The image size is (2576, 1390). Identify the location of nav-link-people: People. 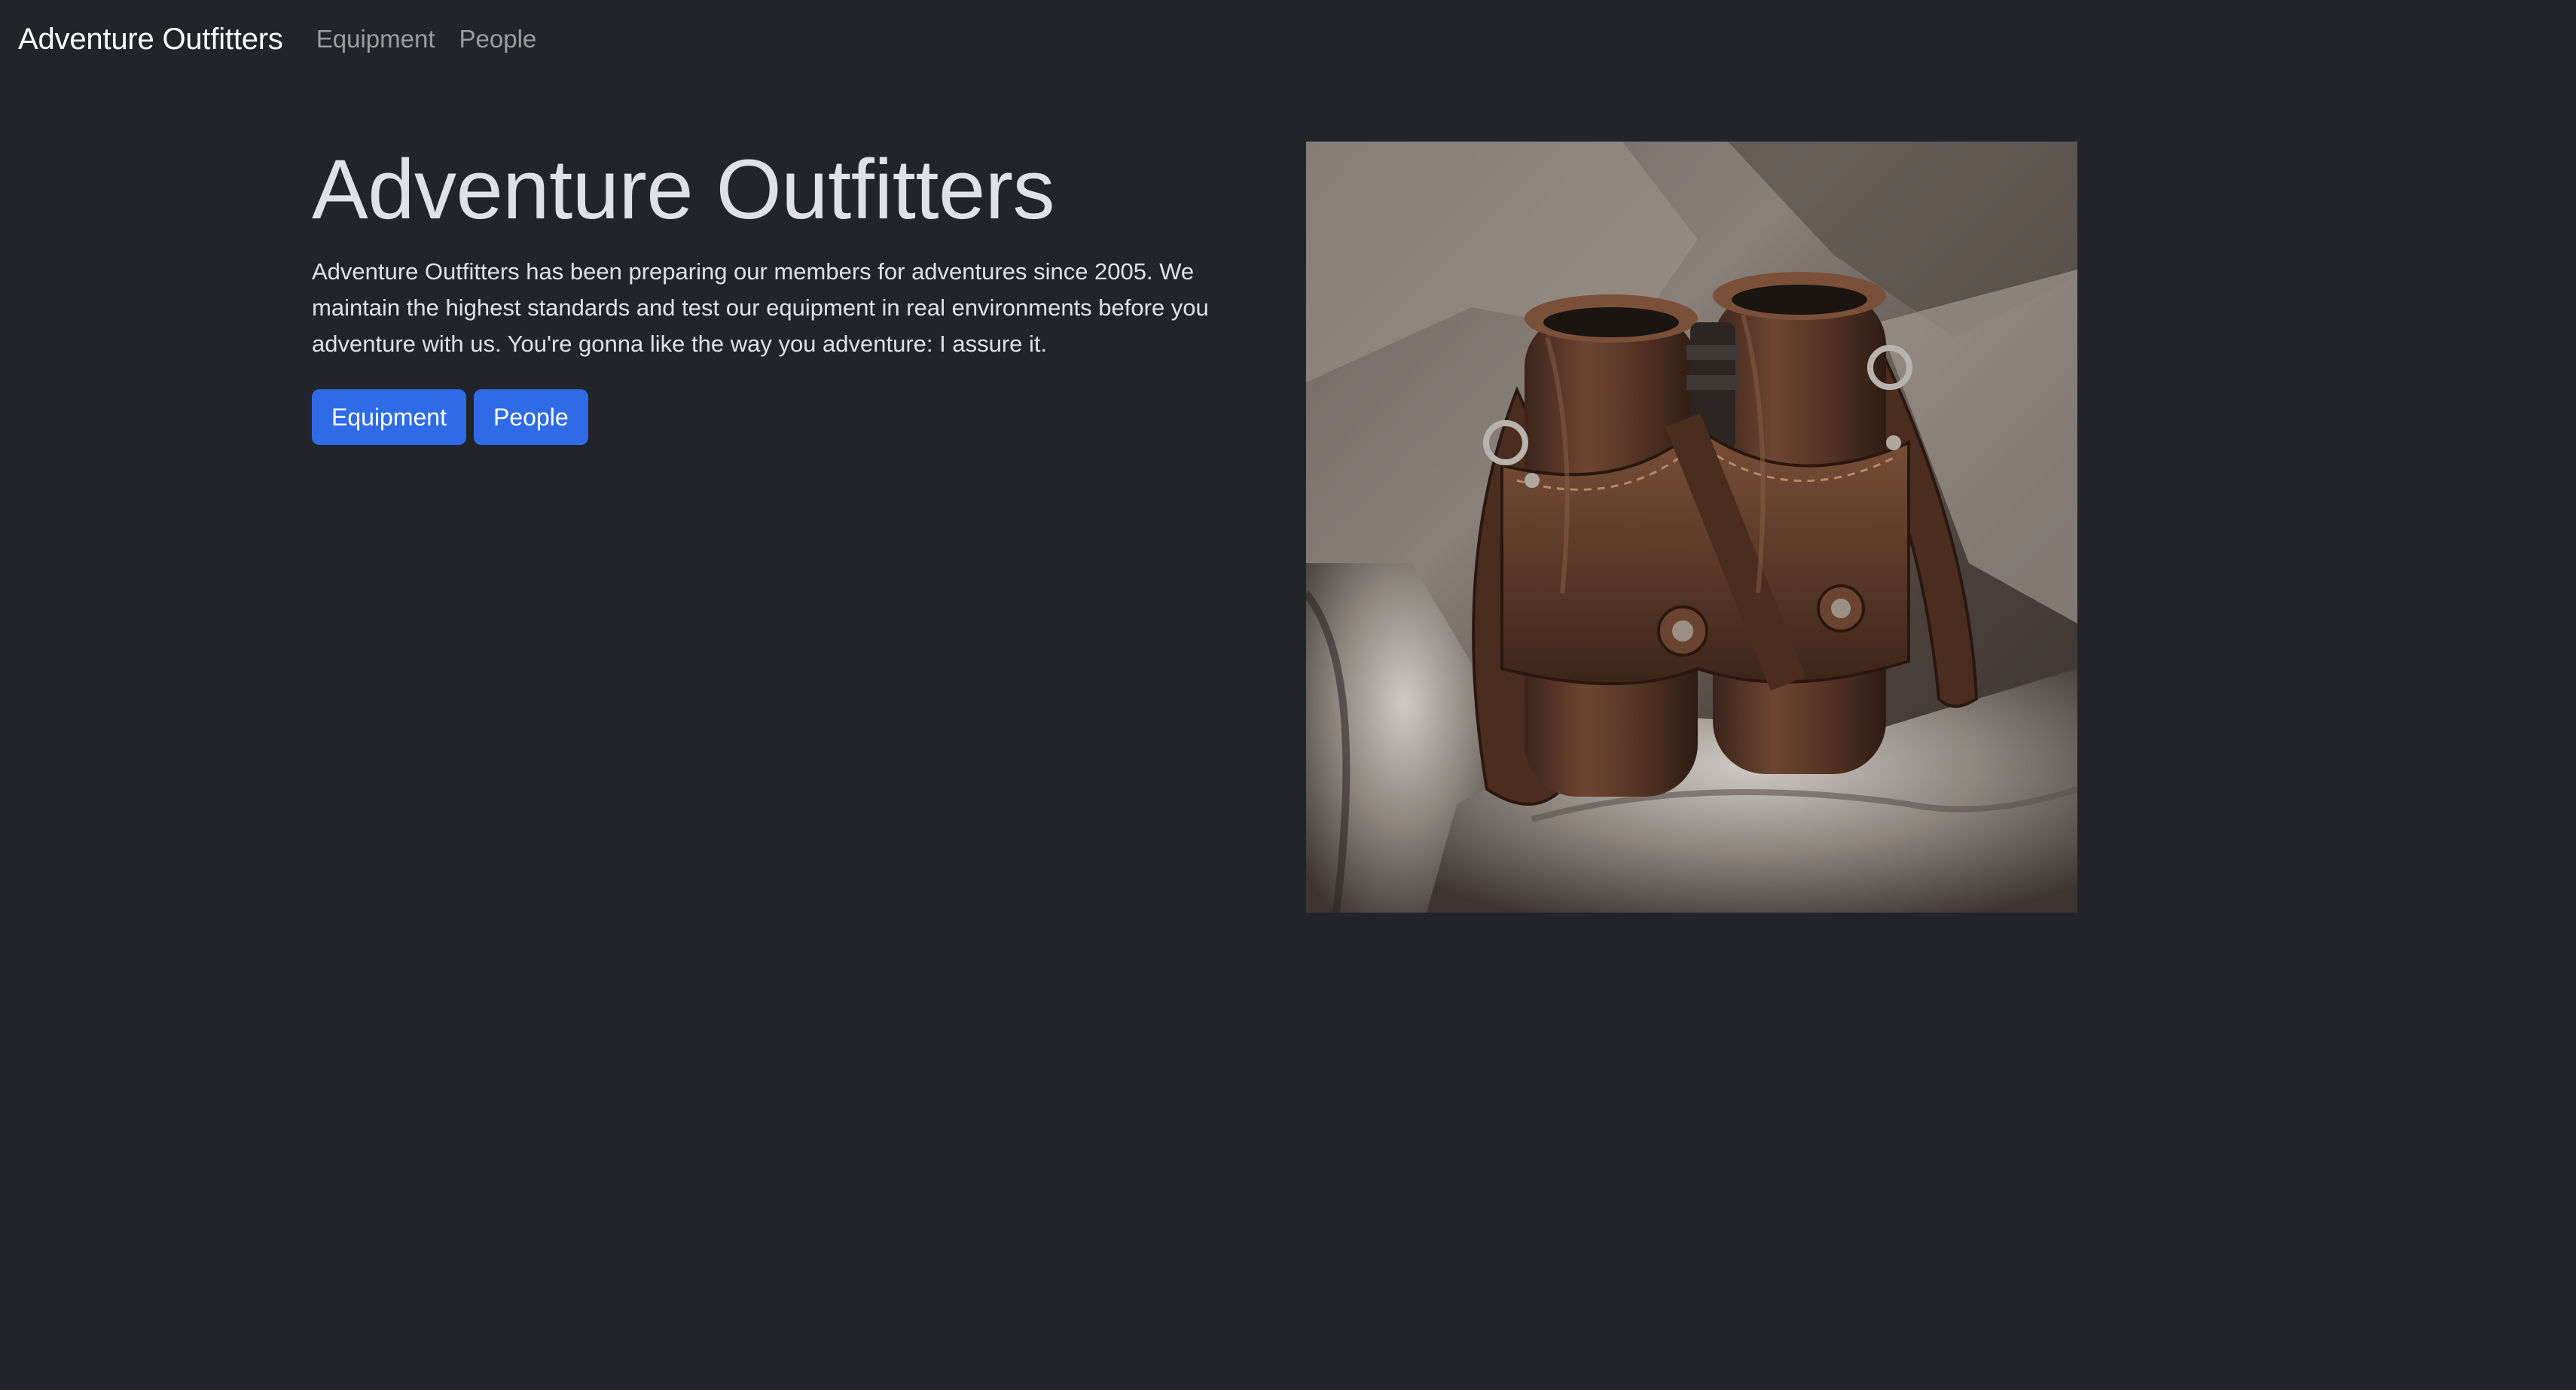
(498, 39).